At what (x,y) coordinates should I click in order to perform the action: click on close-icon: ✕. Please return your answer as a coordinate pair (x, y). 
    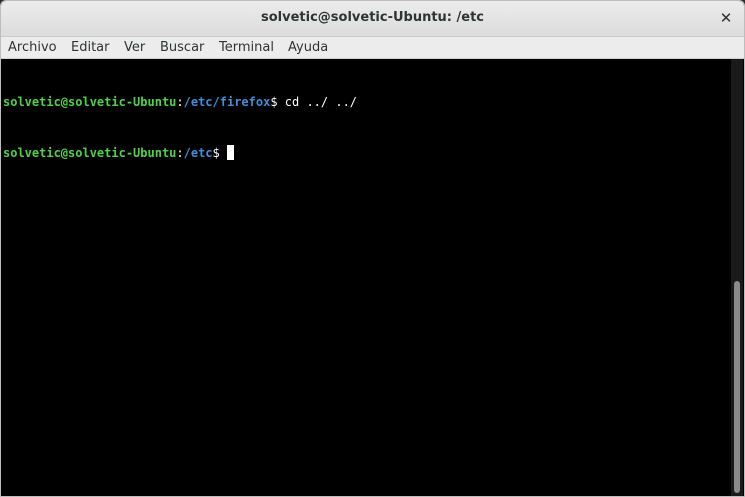
    Looking at the image, I should click on (726, 18).